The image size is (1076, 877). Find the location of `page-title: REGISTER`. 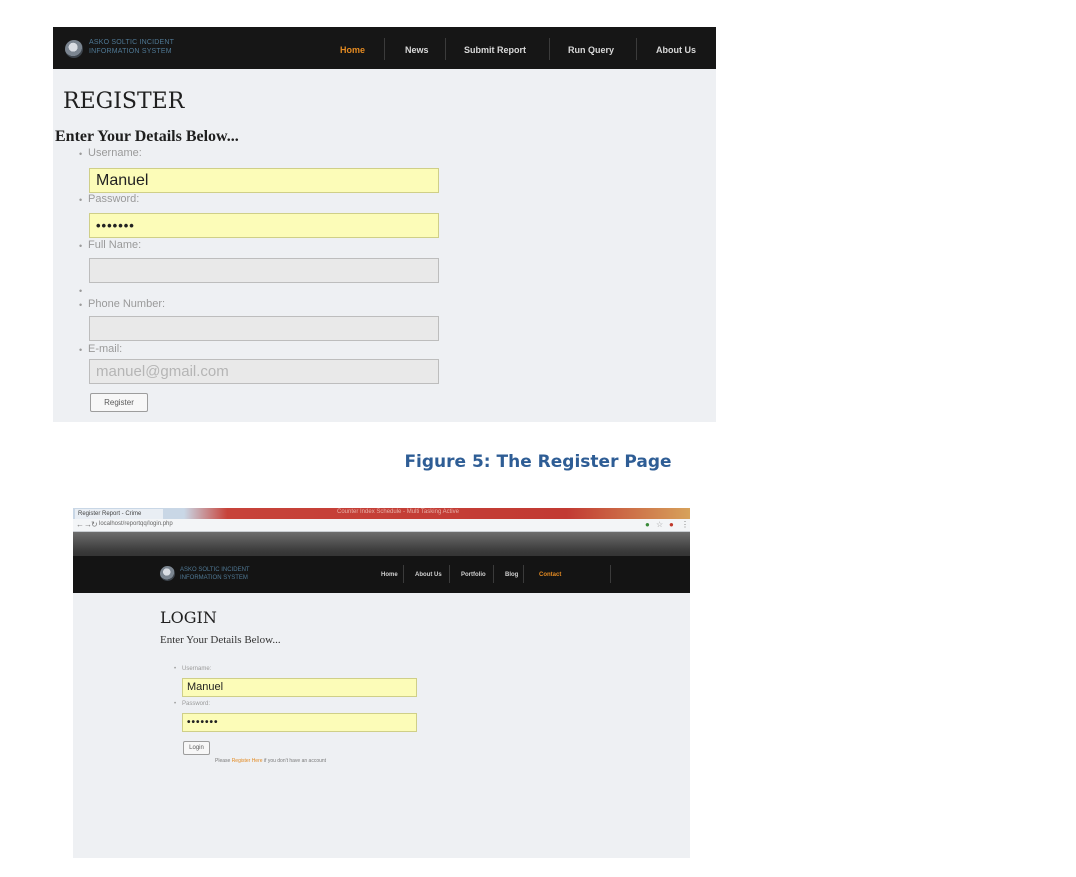

page-title: REGISTER is located at coordinates (124, 101).